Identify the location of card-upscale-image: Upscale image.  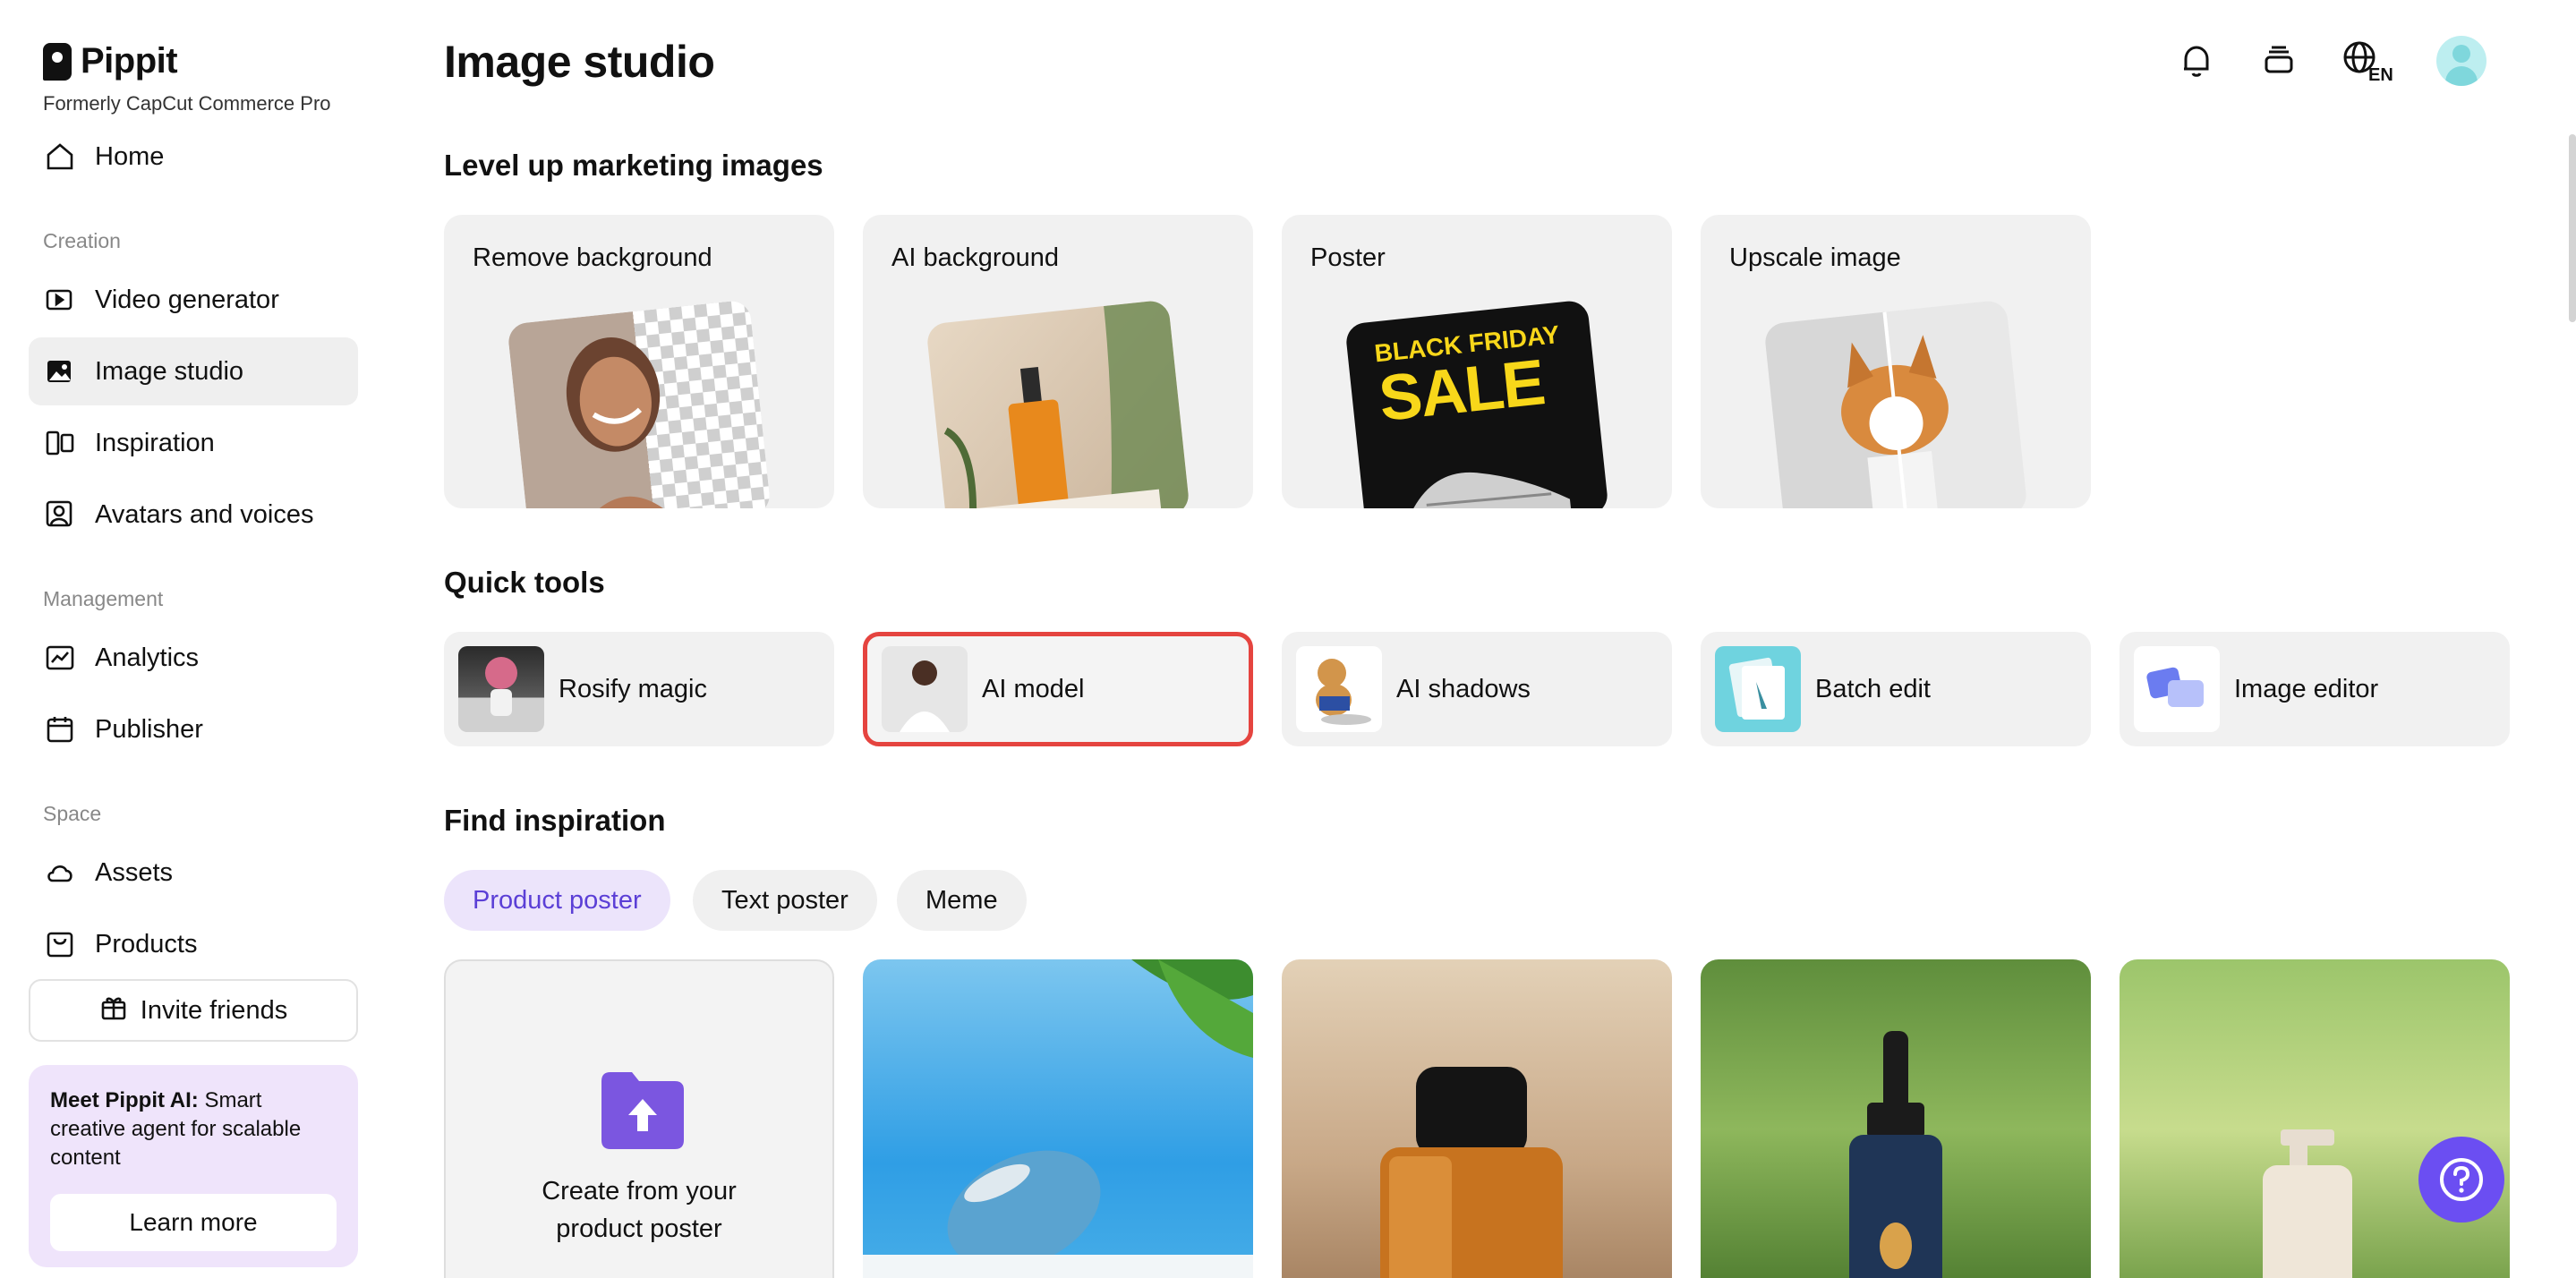
(1896, 361).